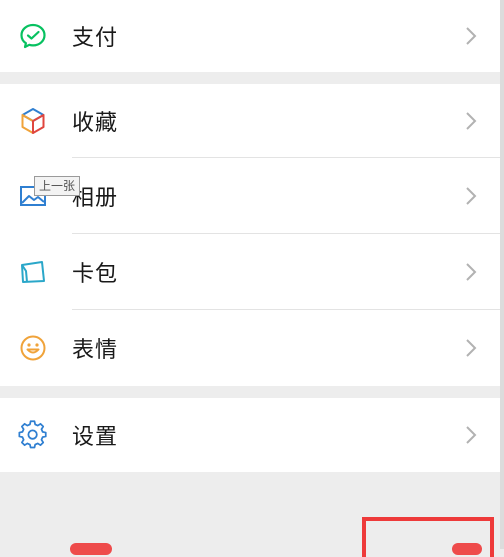  I want to click on wechat-pay-icon, so click(33, 36).